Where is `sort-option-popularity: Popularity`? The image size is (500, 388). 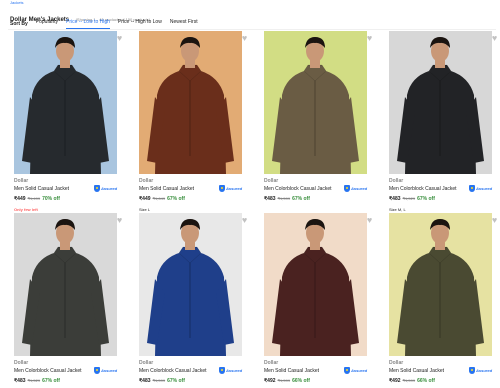
sort-option-popularity: Popularity is located at coordinates (47, 23).